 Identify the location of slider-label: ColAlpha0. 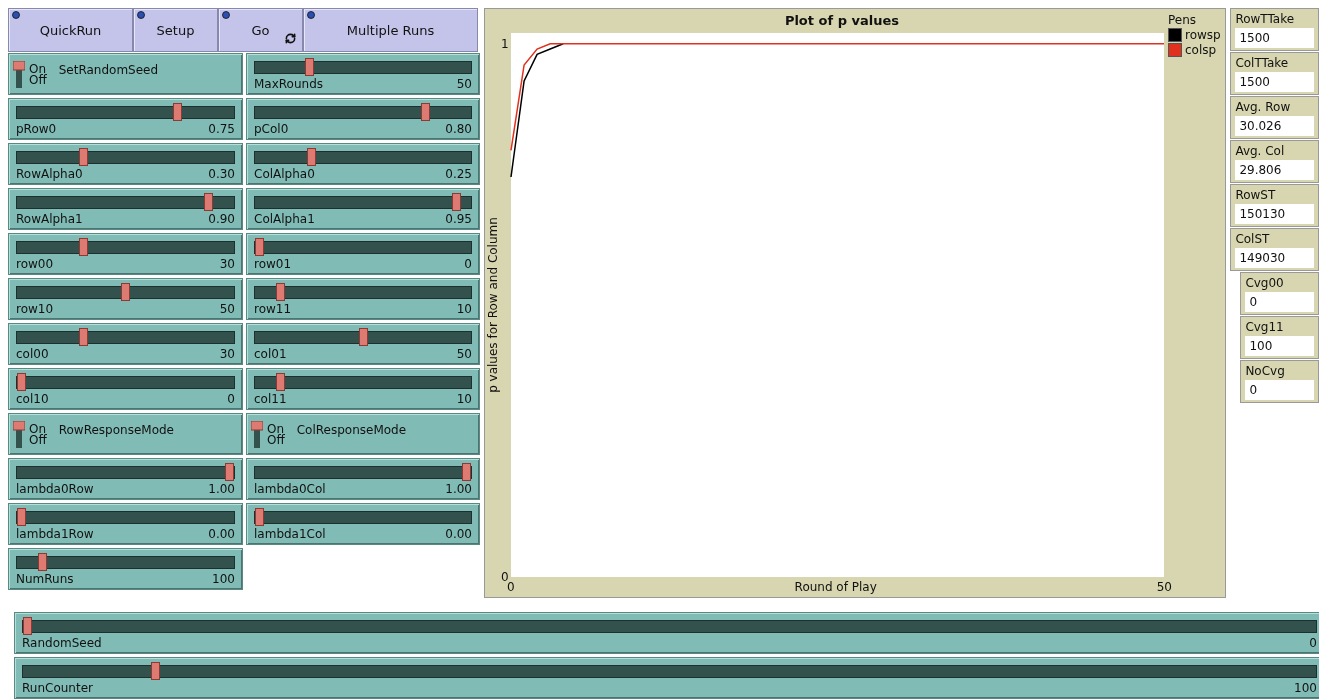
(284, 173).